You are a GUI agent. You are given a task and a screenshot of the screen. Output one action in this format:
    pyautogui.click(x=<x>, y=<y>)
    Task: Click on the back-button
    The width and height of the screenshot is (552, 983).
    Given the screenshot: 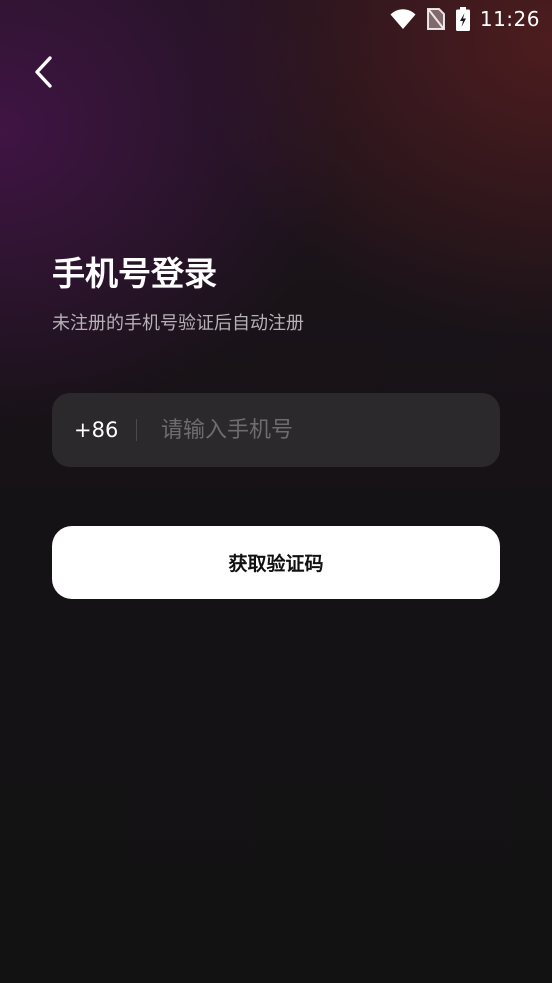 What is the action you would take?
    pyautogui.click(x=44, y=74)
    